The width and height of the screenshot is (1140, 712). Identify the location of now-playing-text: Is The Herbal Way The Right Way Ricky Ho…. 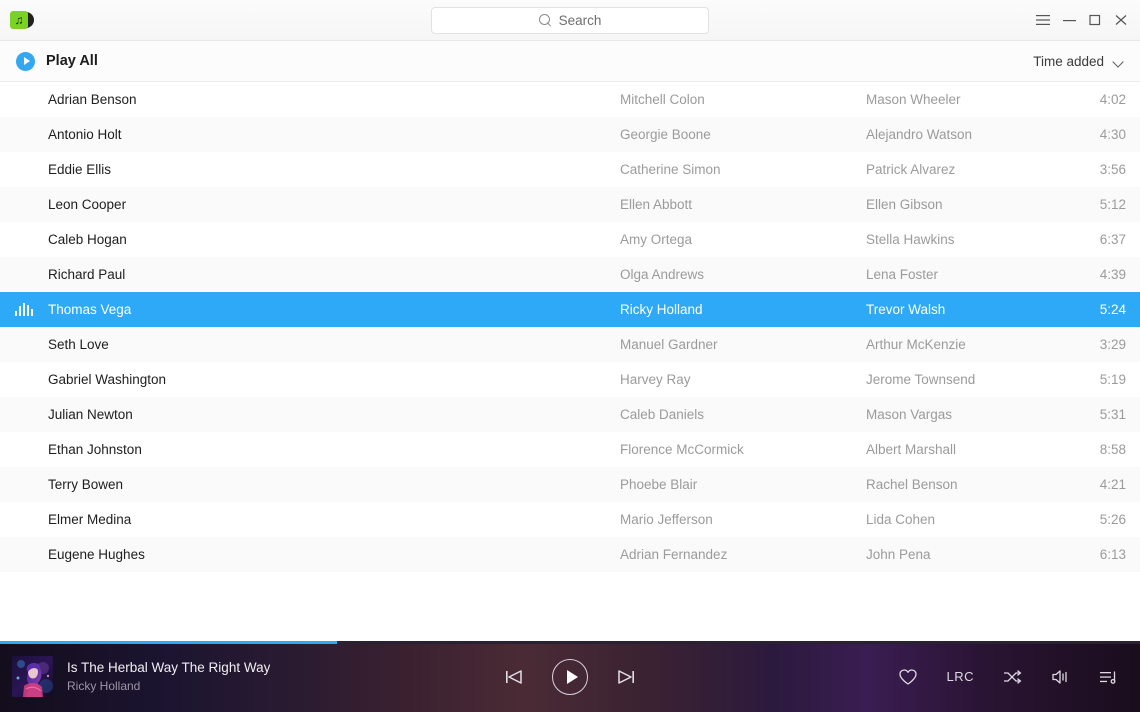
(168, 676).